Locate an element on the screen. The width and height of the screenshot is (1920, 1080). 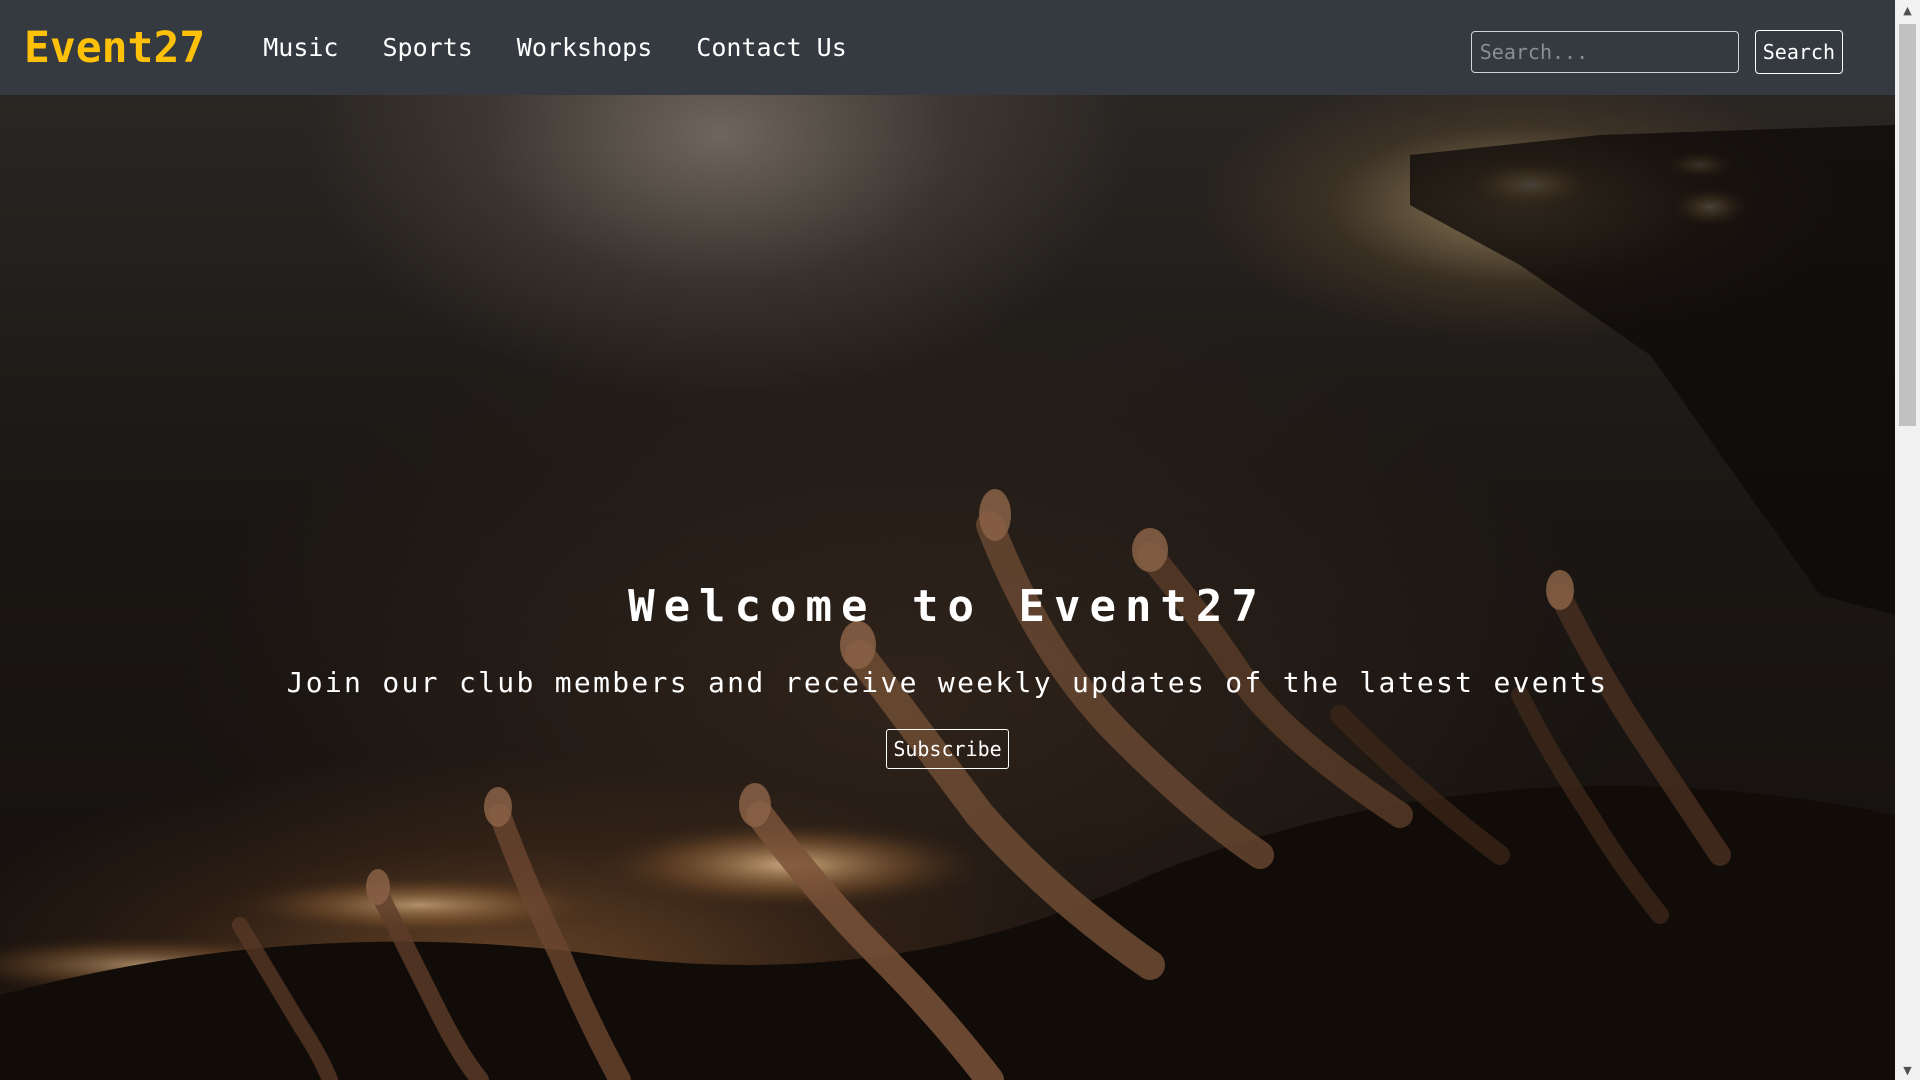
scroll-thumb is located at coordinates (1907, 225).